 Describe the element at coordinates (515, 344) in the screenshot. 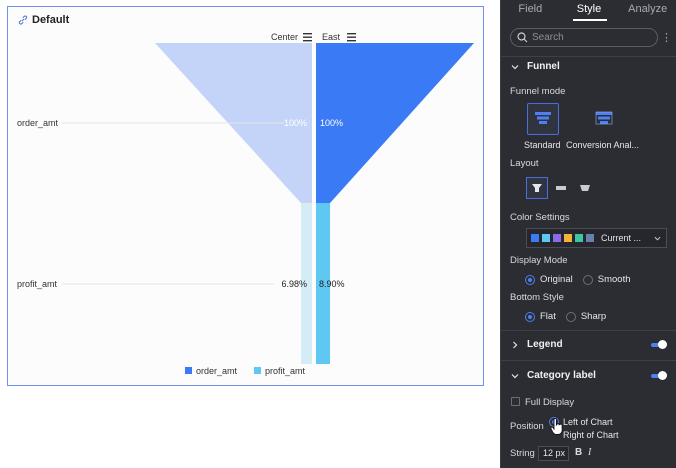

I see `chevron-right-icon` at that location.